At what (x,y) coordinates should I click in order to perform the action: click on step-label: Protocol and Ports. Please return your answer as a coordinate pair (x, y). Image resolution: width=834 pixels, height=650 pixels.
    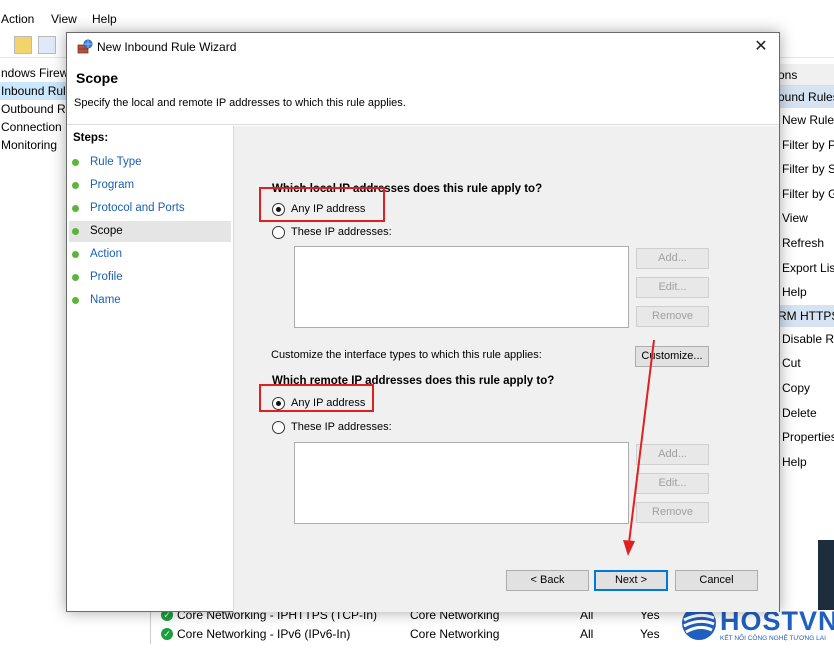
    Looking at the image, I should click on (137, 208).